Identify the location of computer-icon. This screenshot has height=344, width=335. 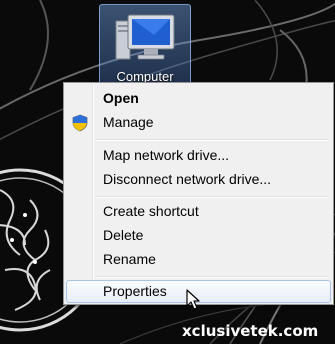
(145, 37).